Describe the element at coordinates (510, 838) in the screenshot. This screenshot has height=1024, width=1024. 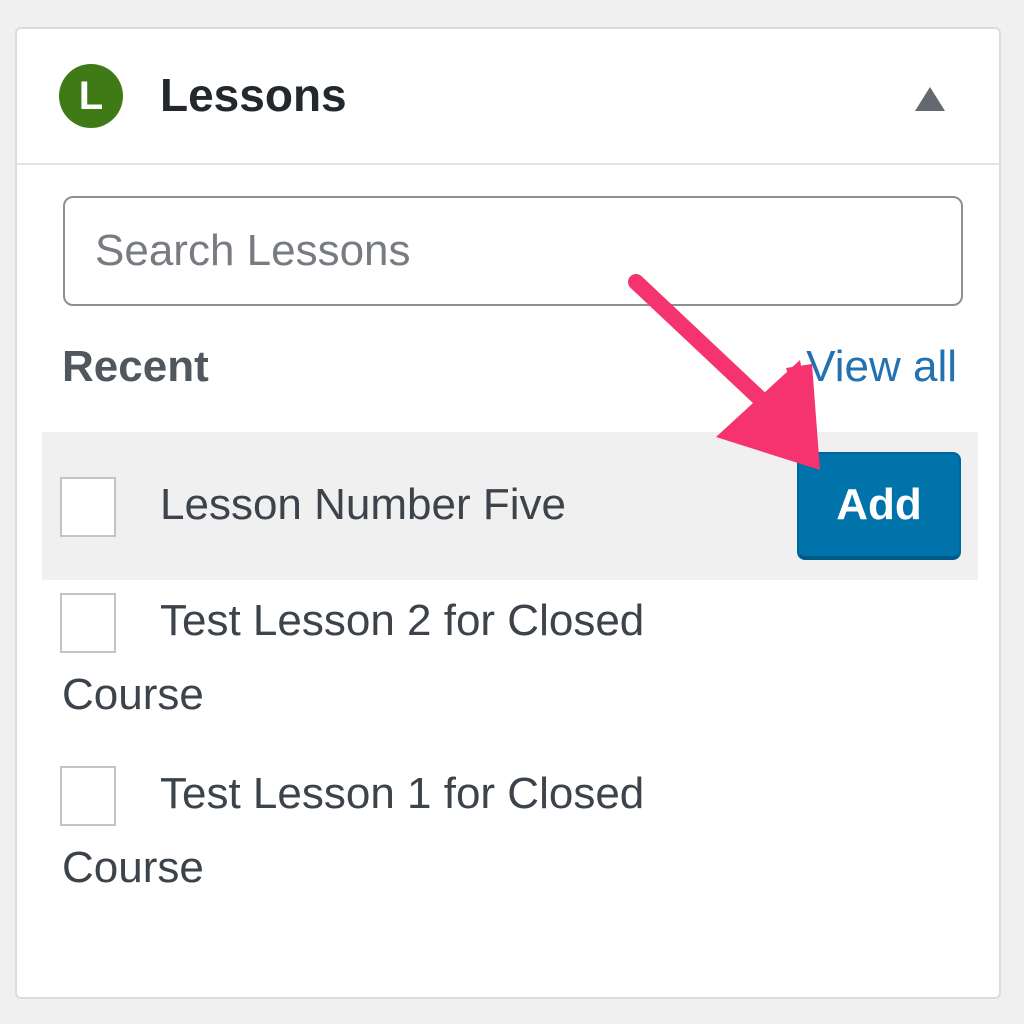
I see `list-item: Test Lesson 1 for Closed Course` at that location.